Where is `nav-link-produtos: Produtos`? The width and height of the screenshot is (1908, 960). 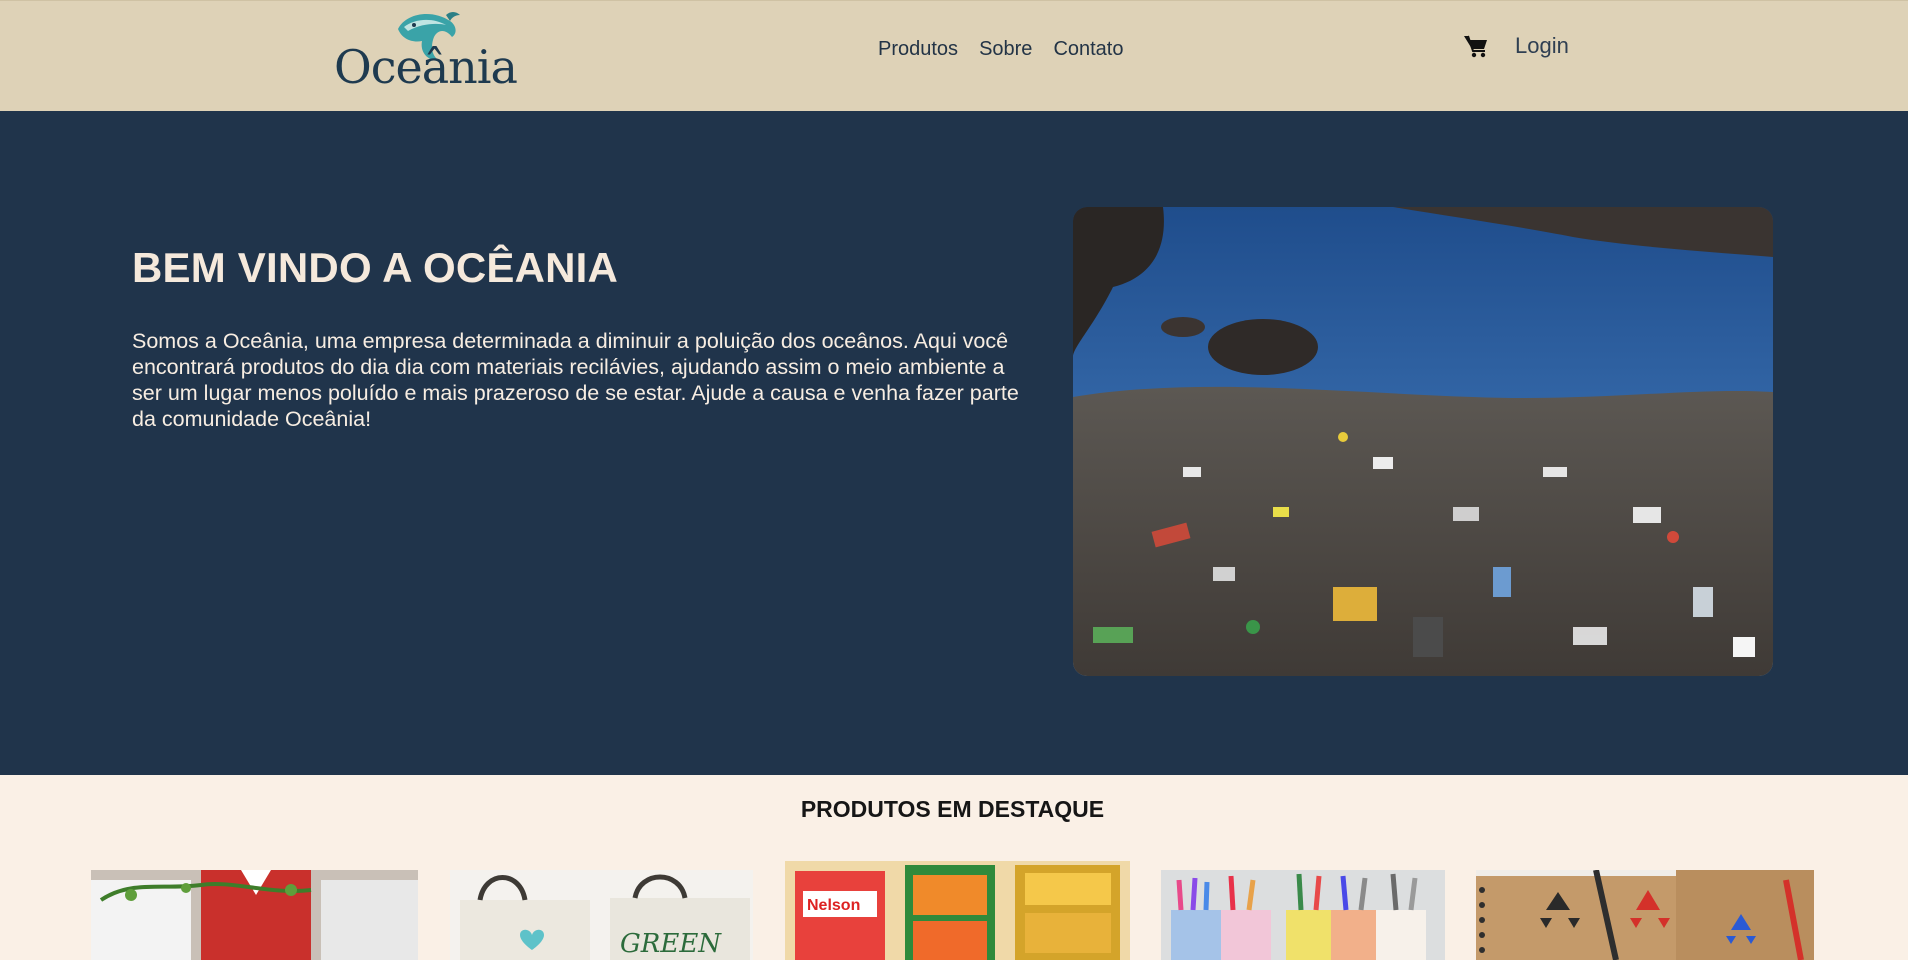
nav-link-produtos: Produtos is located at coordinates (918, 49).